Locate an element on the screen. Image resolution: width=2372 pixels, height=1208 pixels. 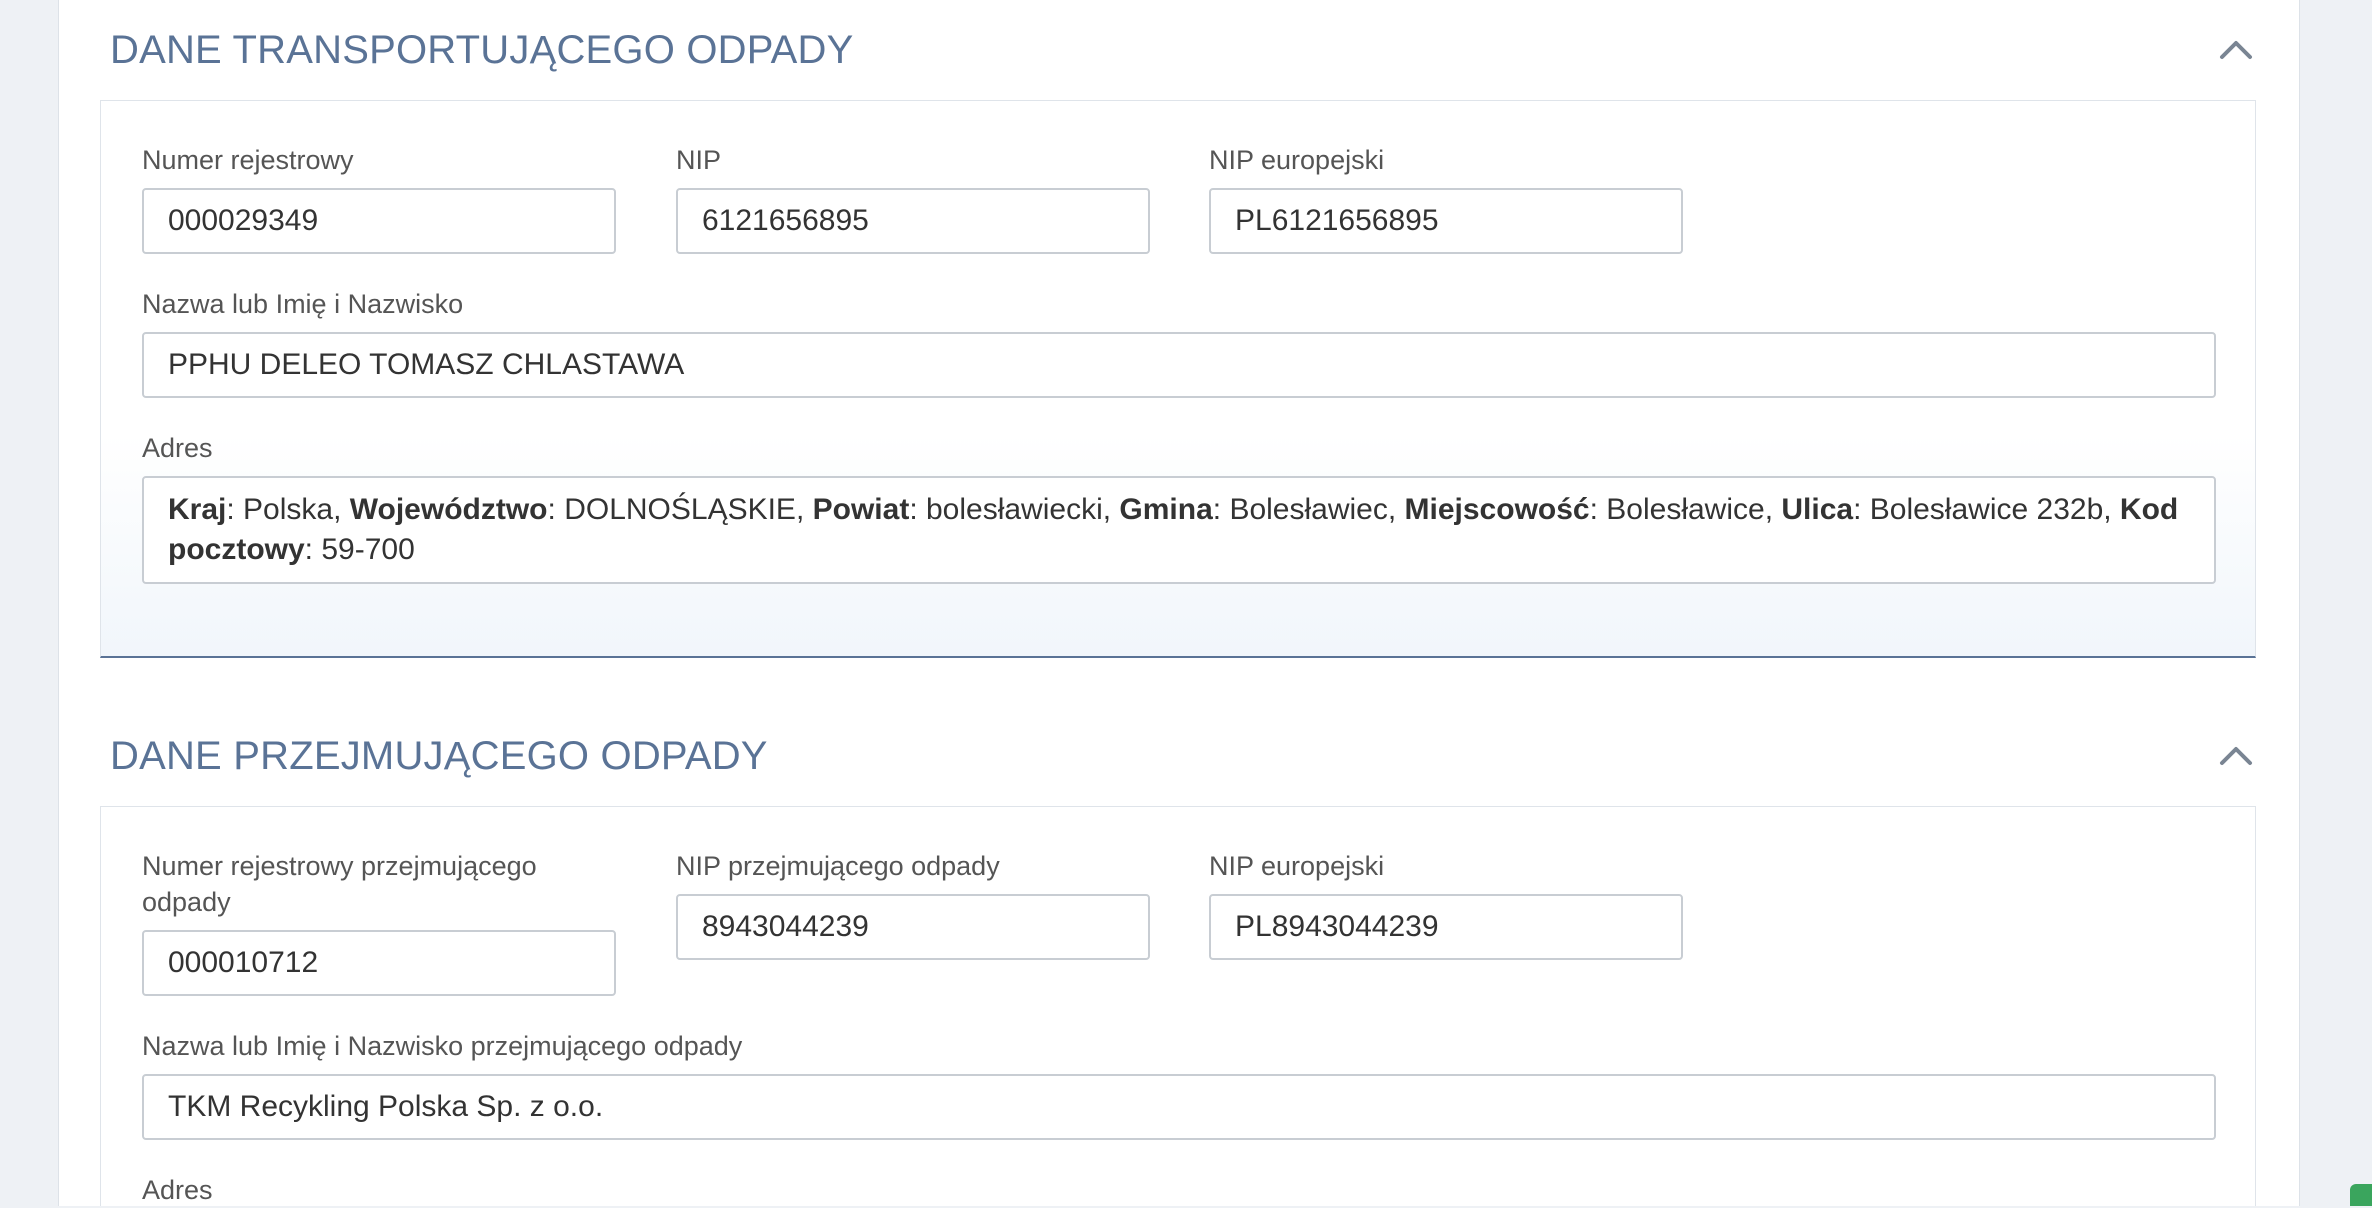
transporter-registry-field: 000029349 is located at coordinates (379, 221).